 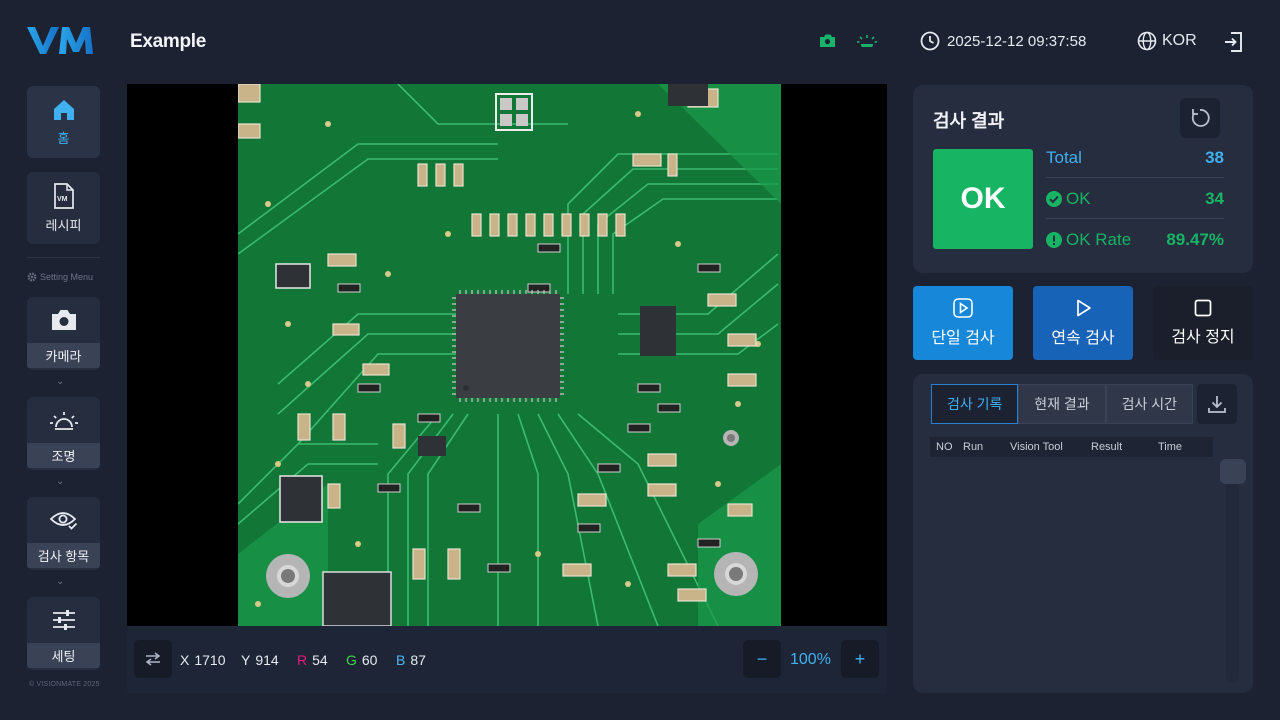 I want to click on datetime-display: 2025-12-12 09:37:58, so click(x=1003, y=41).